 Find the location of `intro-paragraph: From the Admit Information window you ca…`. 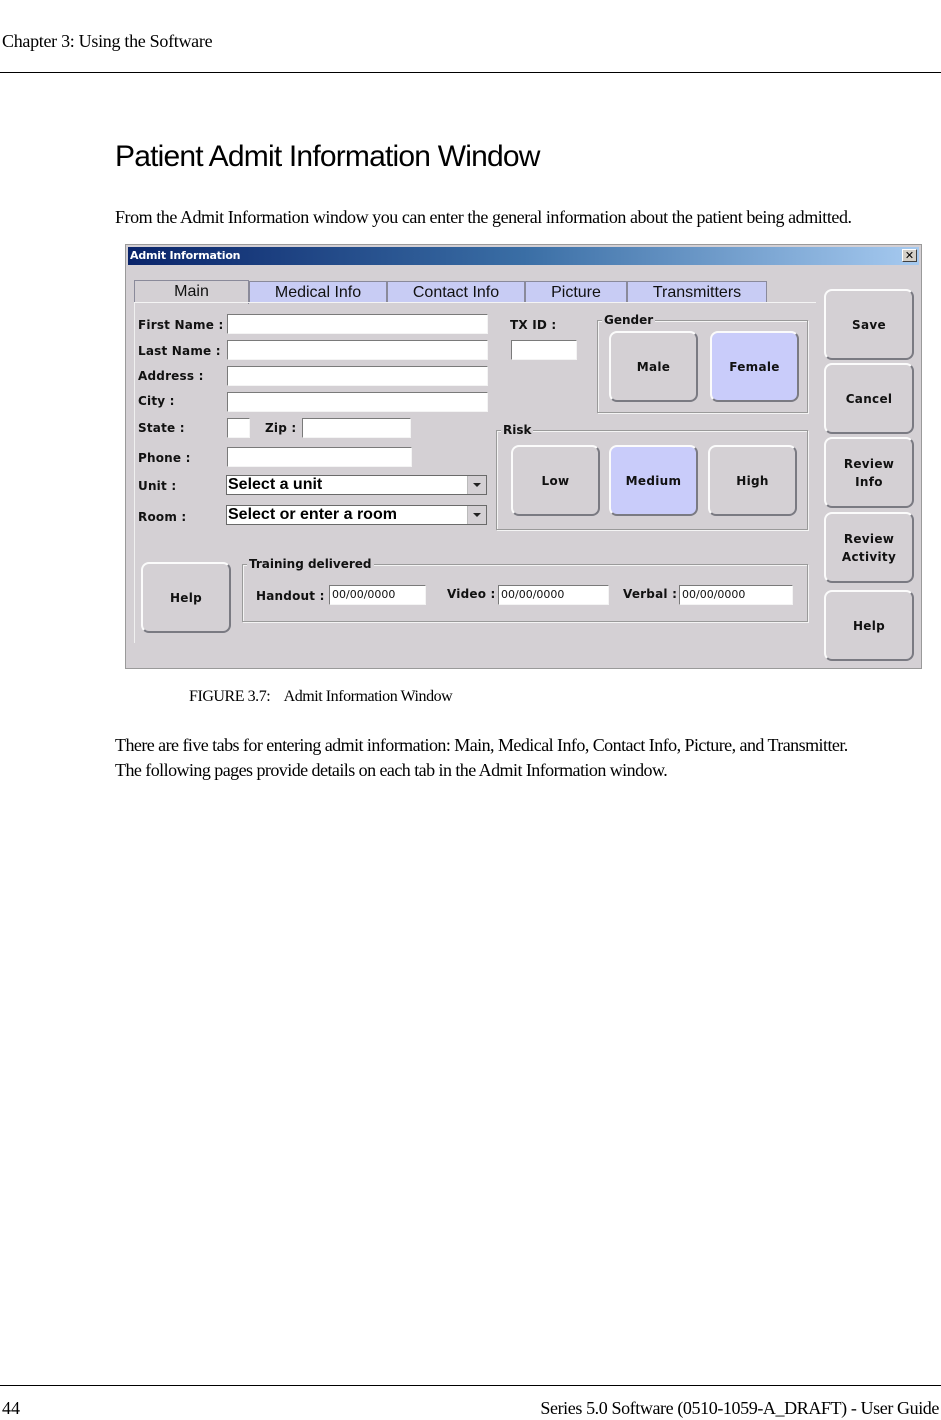

intro-paragraph: From the Admit Information window you ca… is located at coordinates (483, 217).